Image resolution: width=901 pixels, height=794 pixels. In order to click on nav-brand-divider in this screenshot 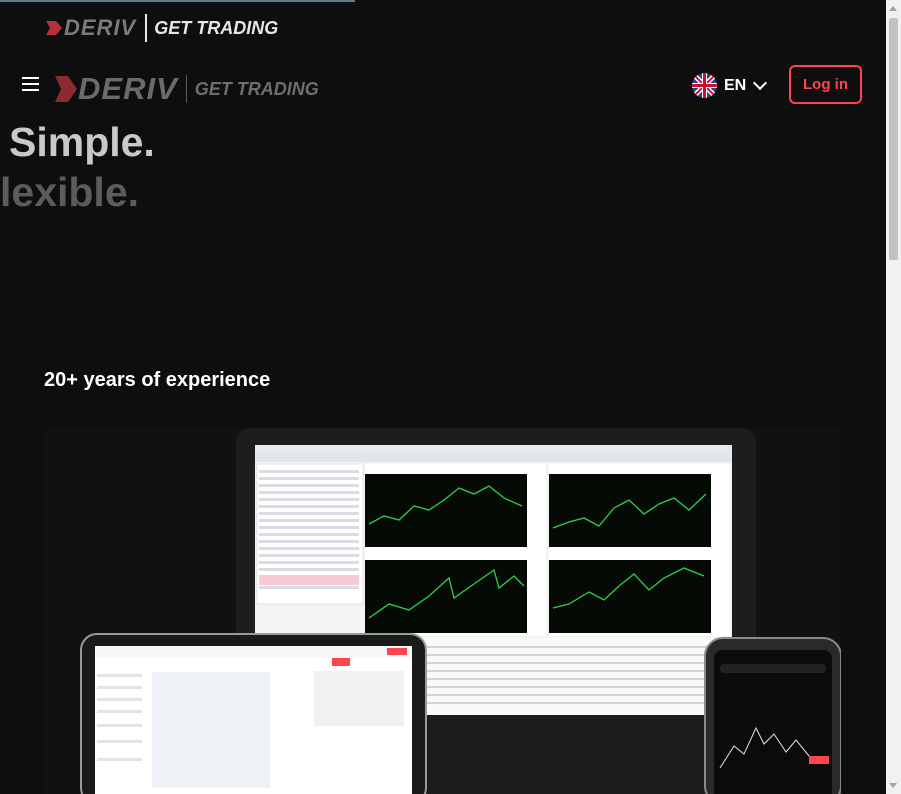, I will do `click(186, 89)`.